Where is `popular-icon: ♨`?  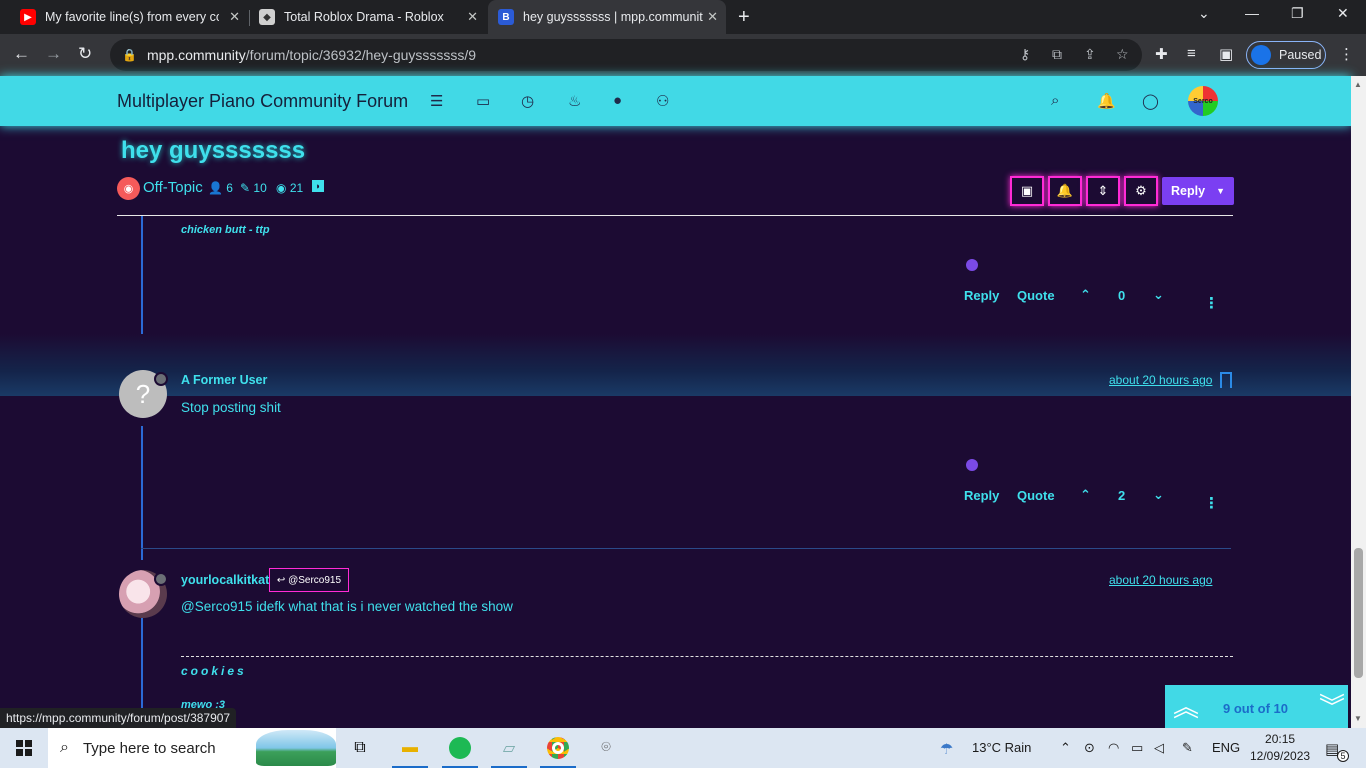 popular-icon: ♨ is located at coordinates (574, 101).